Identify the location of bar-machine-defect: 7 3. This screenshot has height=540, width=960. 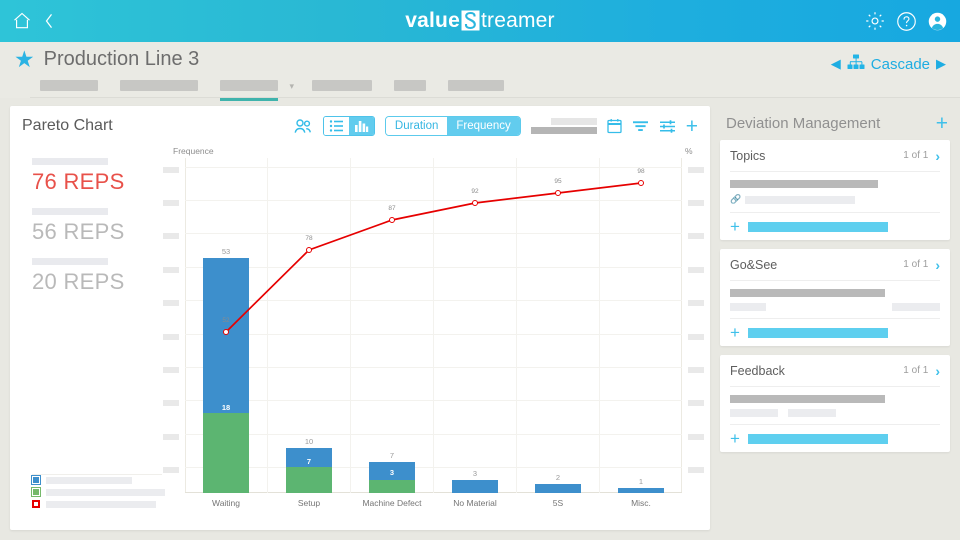
(392, 472).